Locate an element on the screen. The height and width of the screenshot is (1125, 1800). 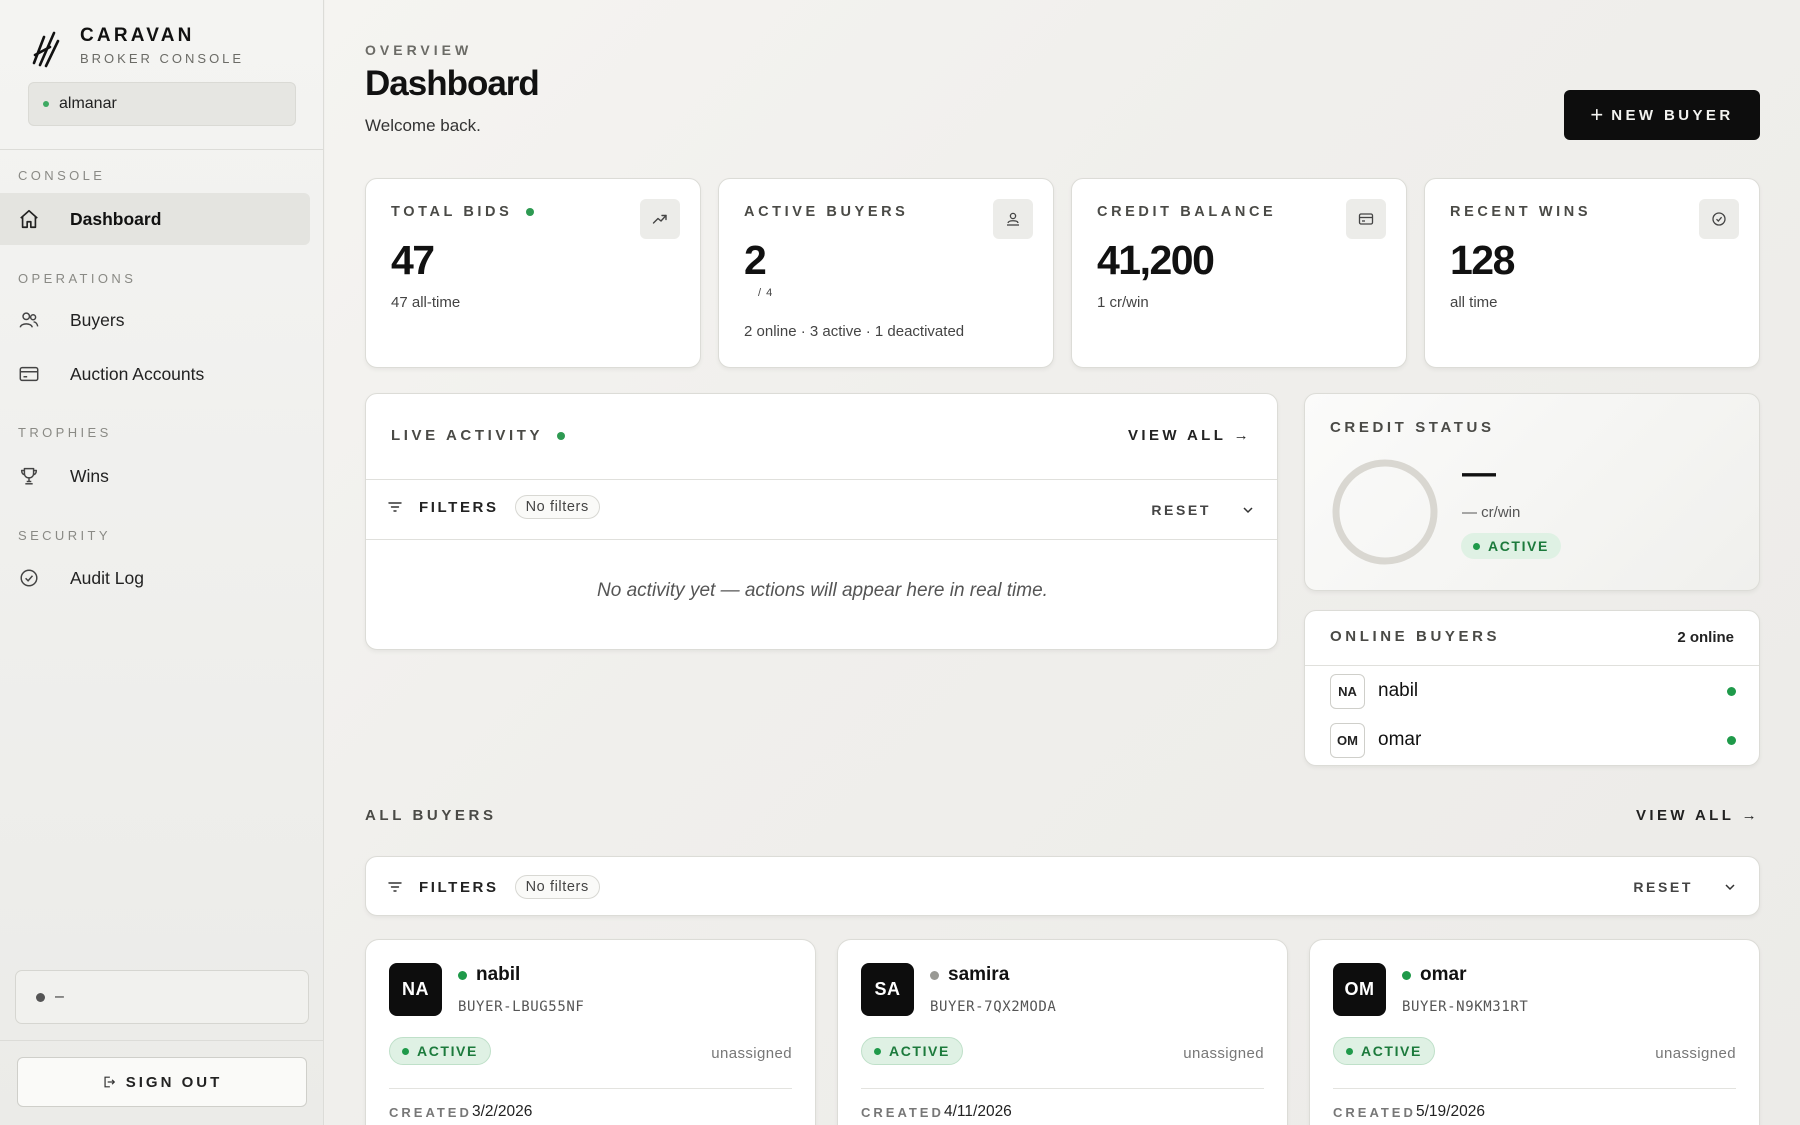
online-buyer-row: NA nabil is located at coordinates (1533, 691).